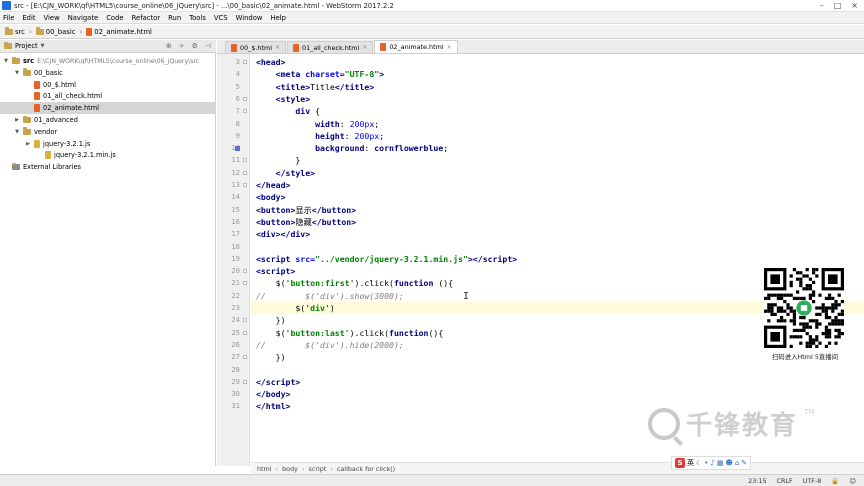 This screenshot has height=486, width=864. Describe the element at coordinates (366, 469) in the screenshot. I see `editor-crumb: callback for click()` at that location.